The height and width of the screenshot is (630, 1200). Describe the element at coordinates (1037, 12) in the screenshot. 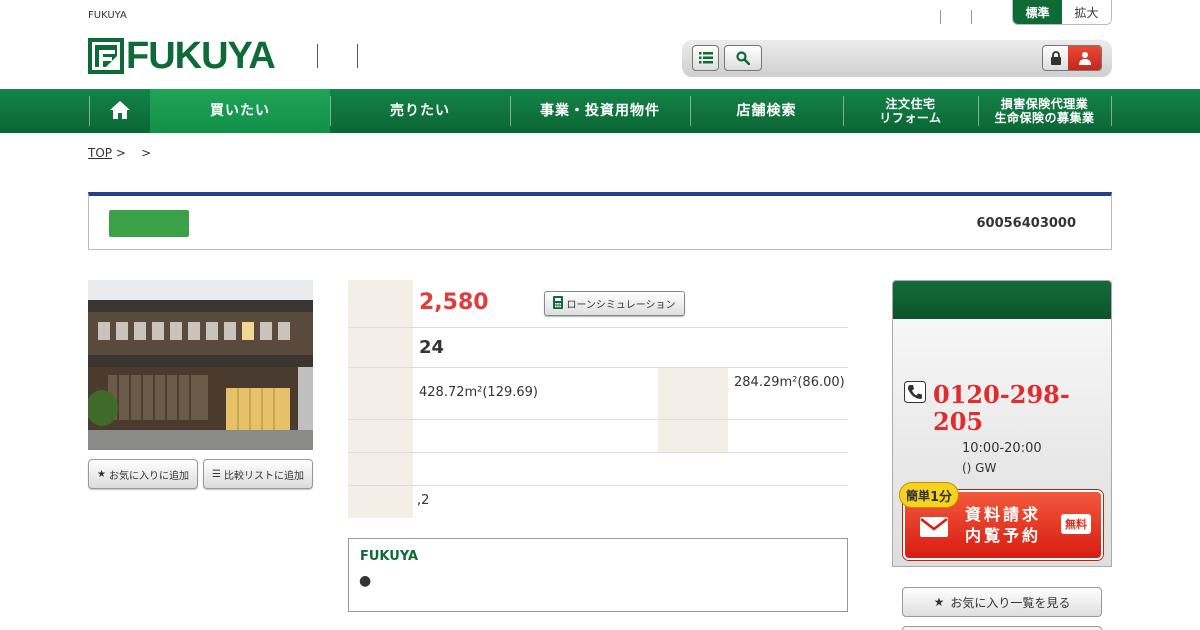

I see `size-standard-button: 標準` at that location.